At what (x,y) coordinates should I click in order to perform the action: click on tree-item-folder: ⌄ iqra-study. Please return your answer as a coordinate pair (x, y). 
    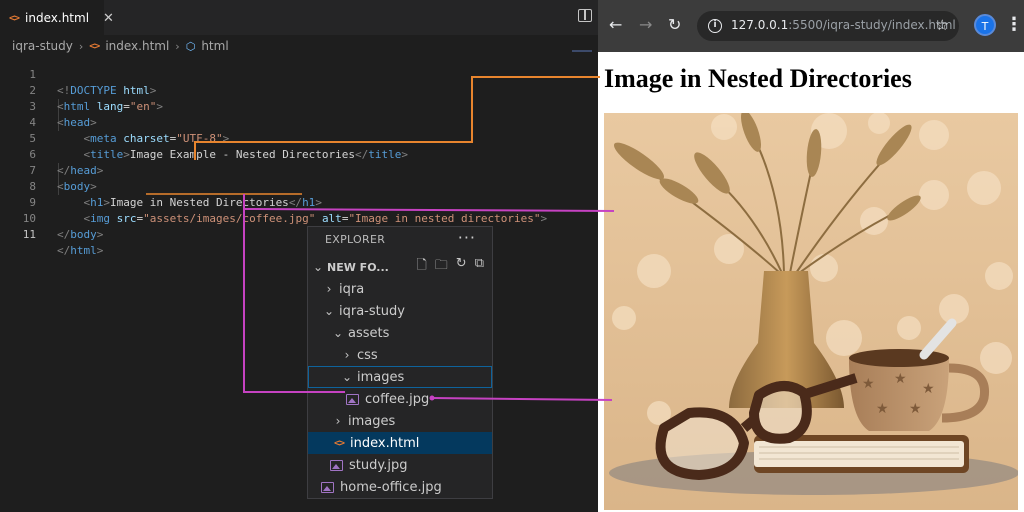
    Looking at the image, I should click on (400, 311).